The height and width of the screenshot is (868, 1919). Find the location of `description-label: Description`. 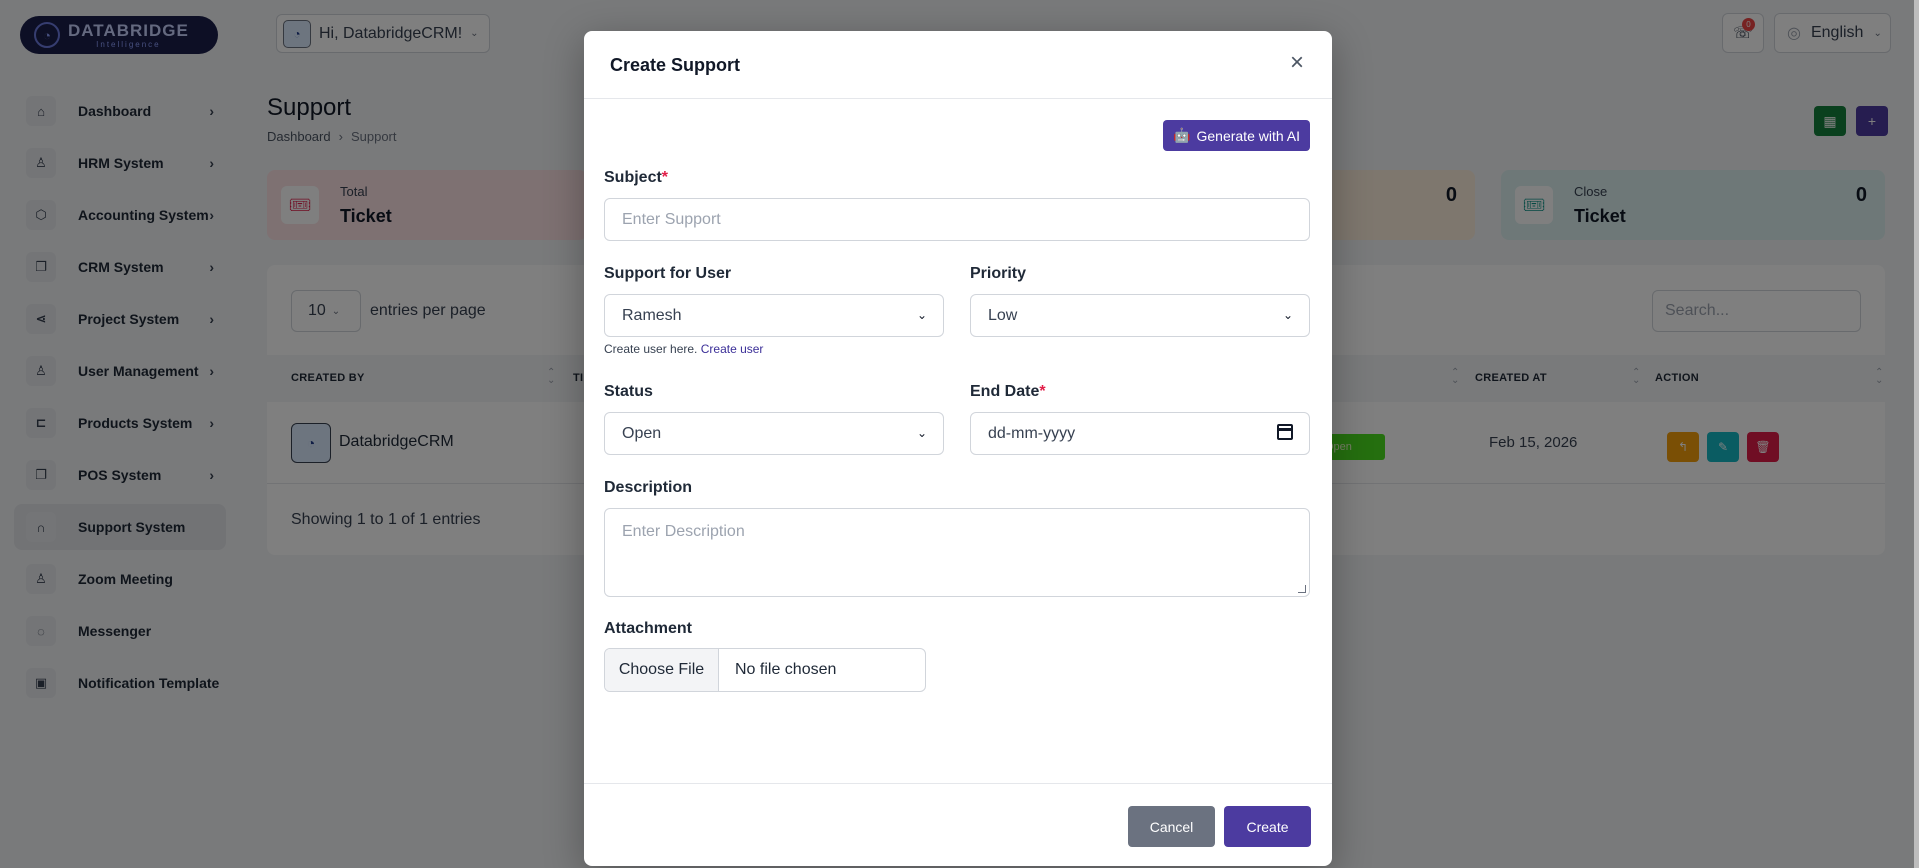

description-label: Description is located at coordinates (648, 487).